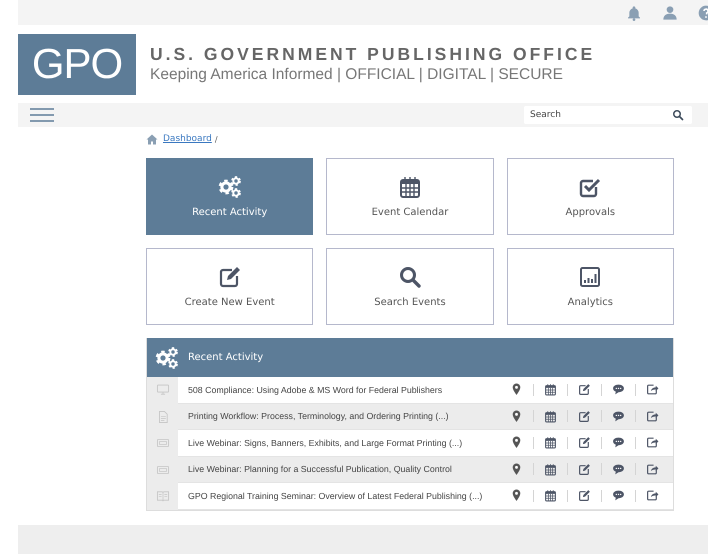 This screenshot has height=554, width=708. I want to click on dashboard-tile: Search Events, so click(410, 286).